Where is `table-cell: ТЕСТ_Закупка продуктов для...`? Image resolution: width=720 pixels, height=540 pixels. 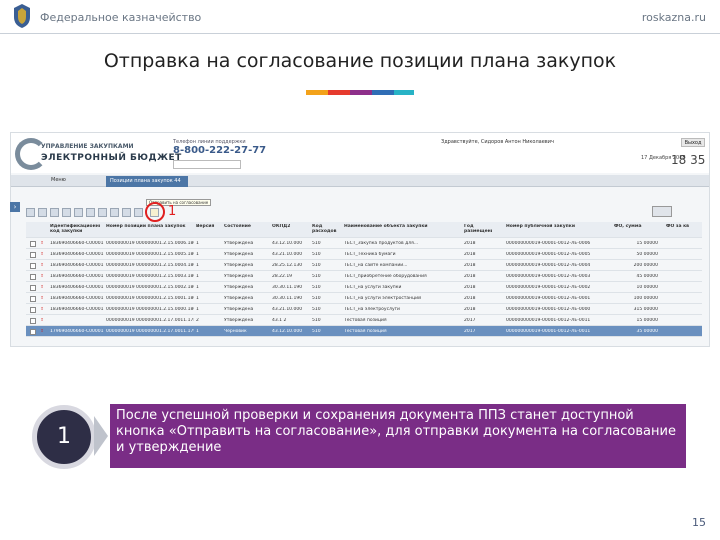 table-cell: ТЕСТ_Закупка продуктов для... is located at coordinates (381, 243).